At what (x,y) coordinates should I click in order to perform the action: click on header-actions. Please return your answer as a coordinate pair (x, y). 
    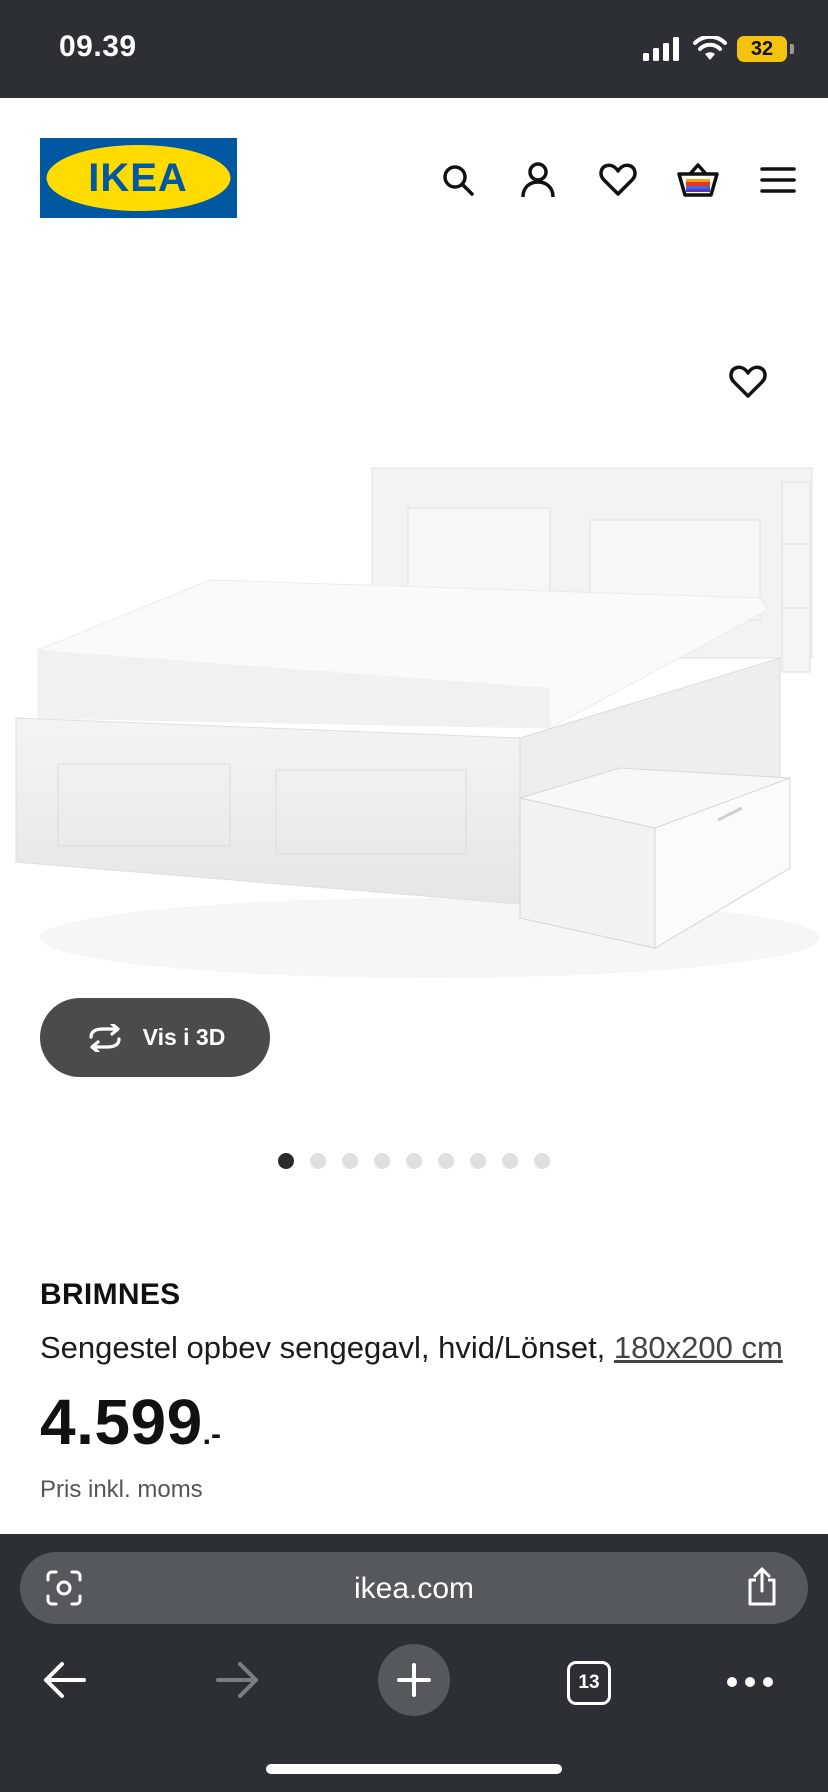
    Looking at the image, I should click on (618, 180).